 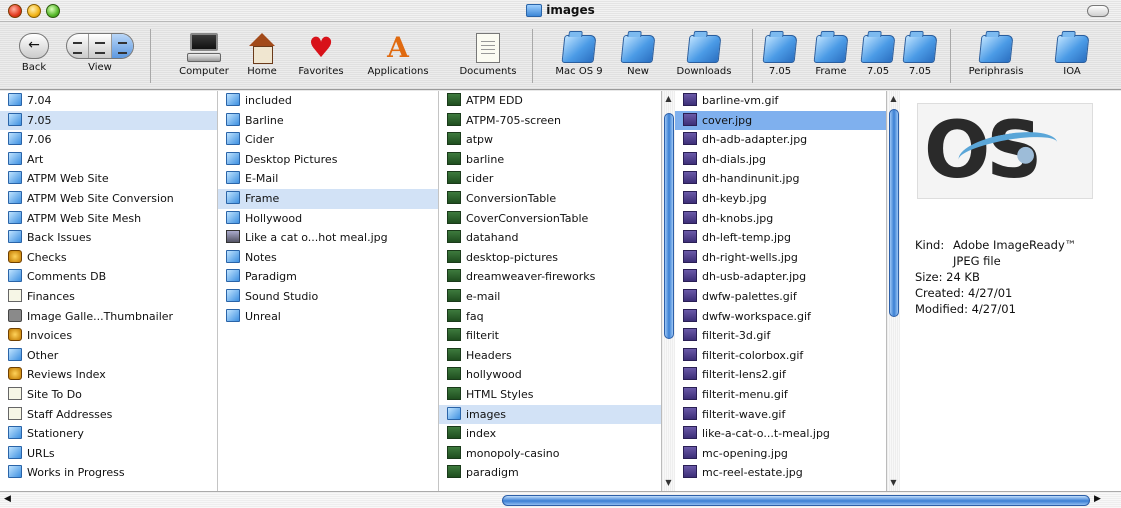 I want to click on list-item: Desktop Pictures, so click(x=328, y=160).